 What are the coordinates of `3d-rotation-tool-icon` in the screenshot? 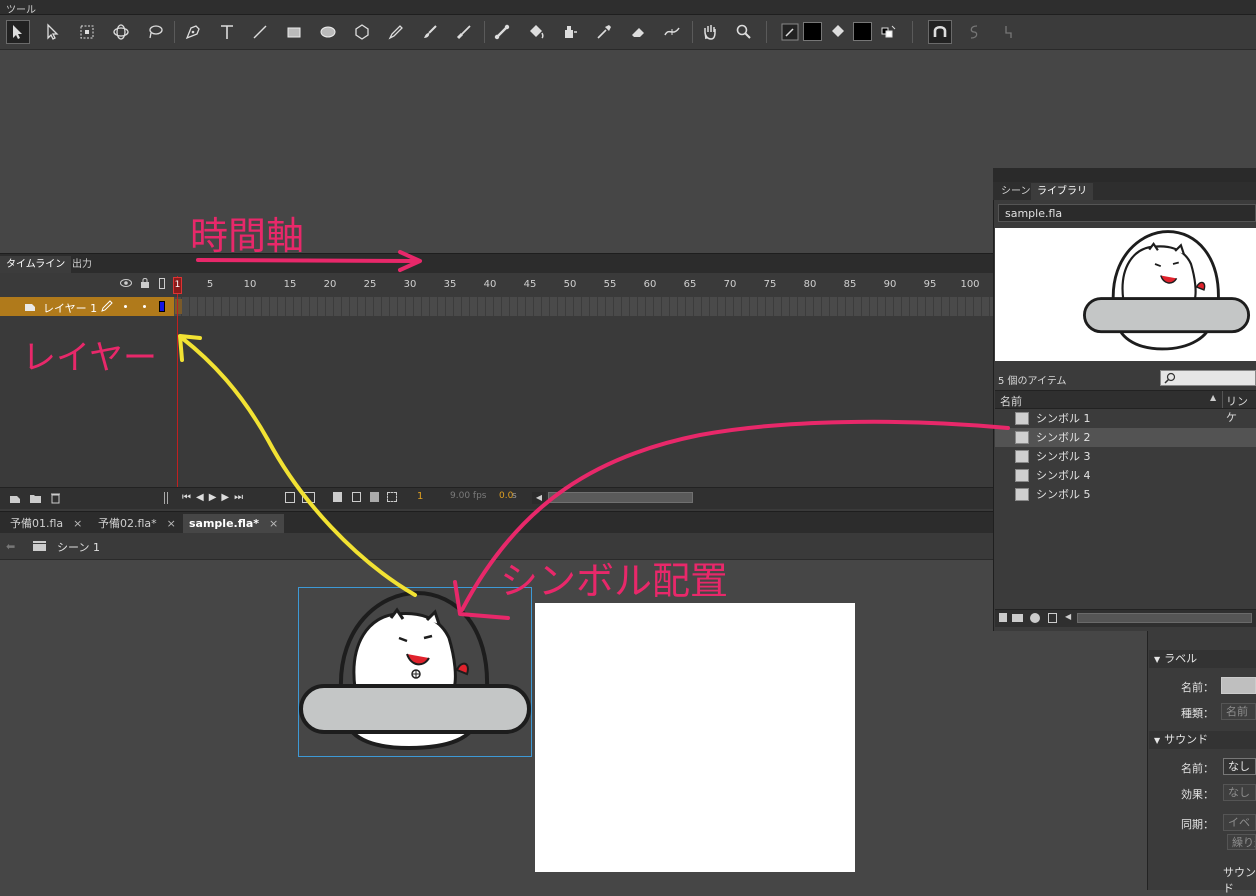 It's located at (121, 32).